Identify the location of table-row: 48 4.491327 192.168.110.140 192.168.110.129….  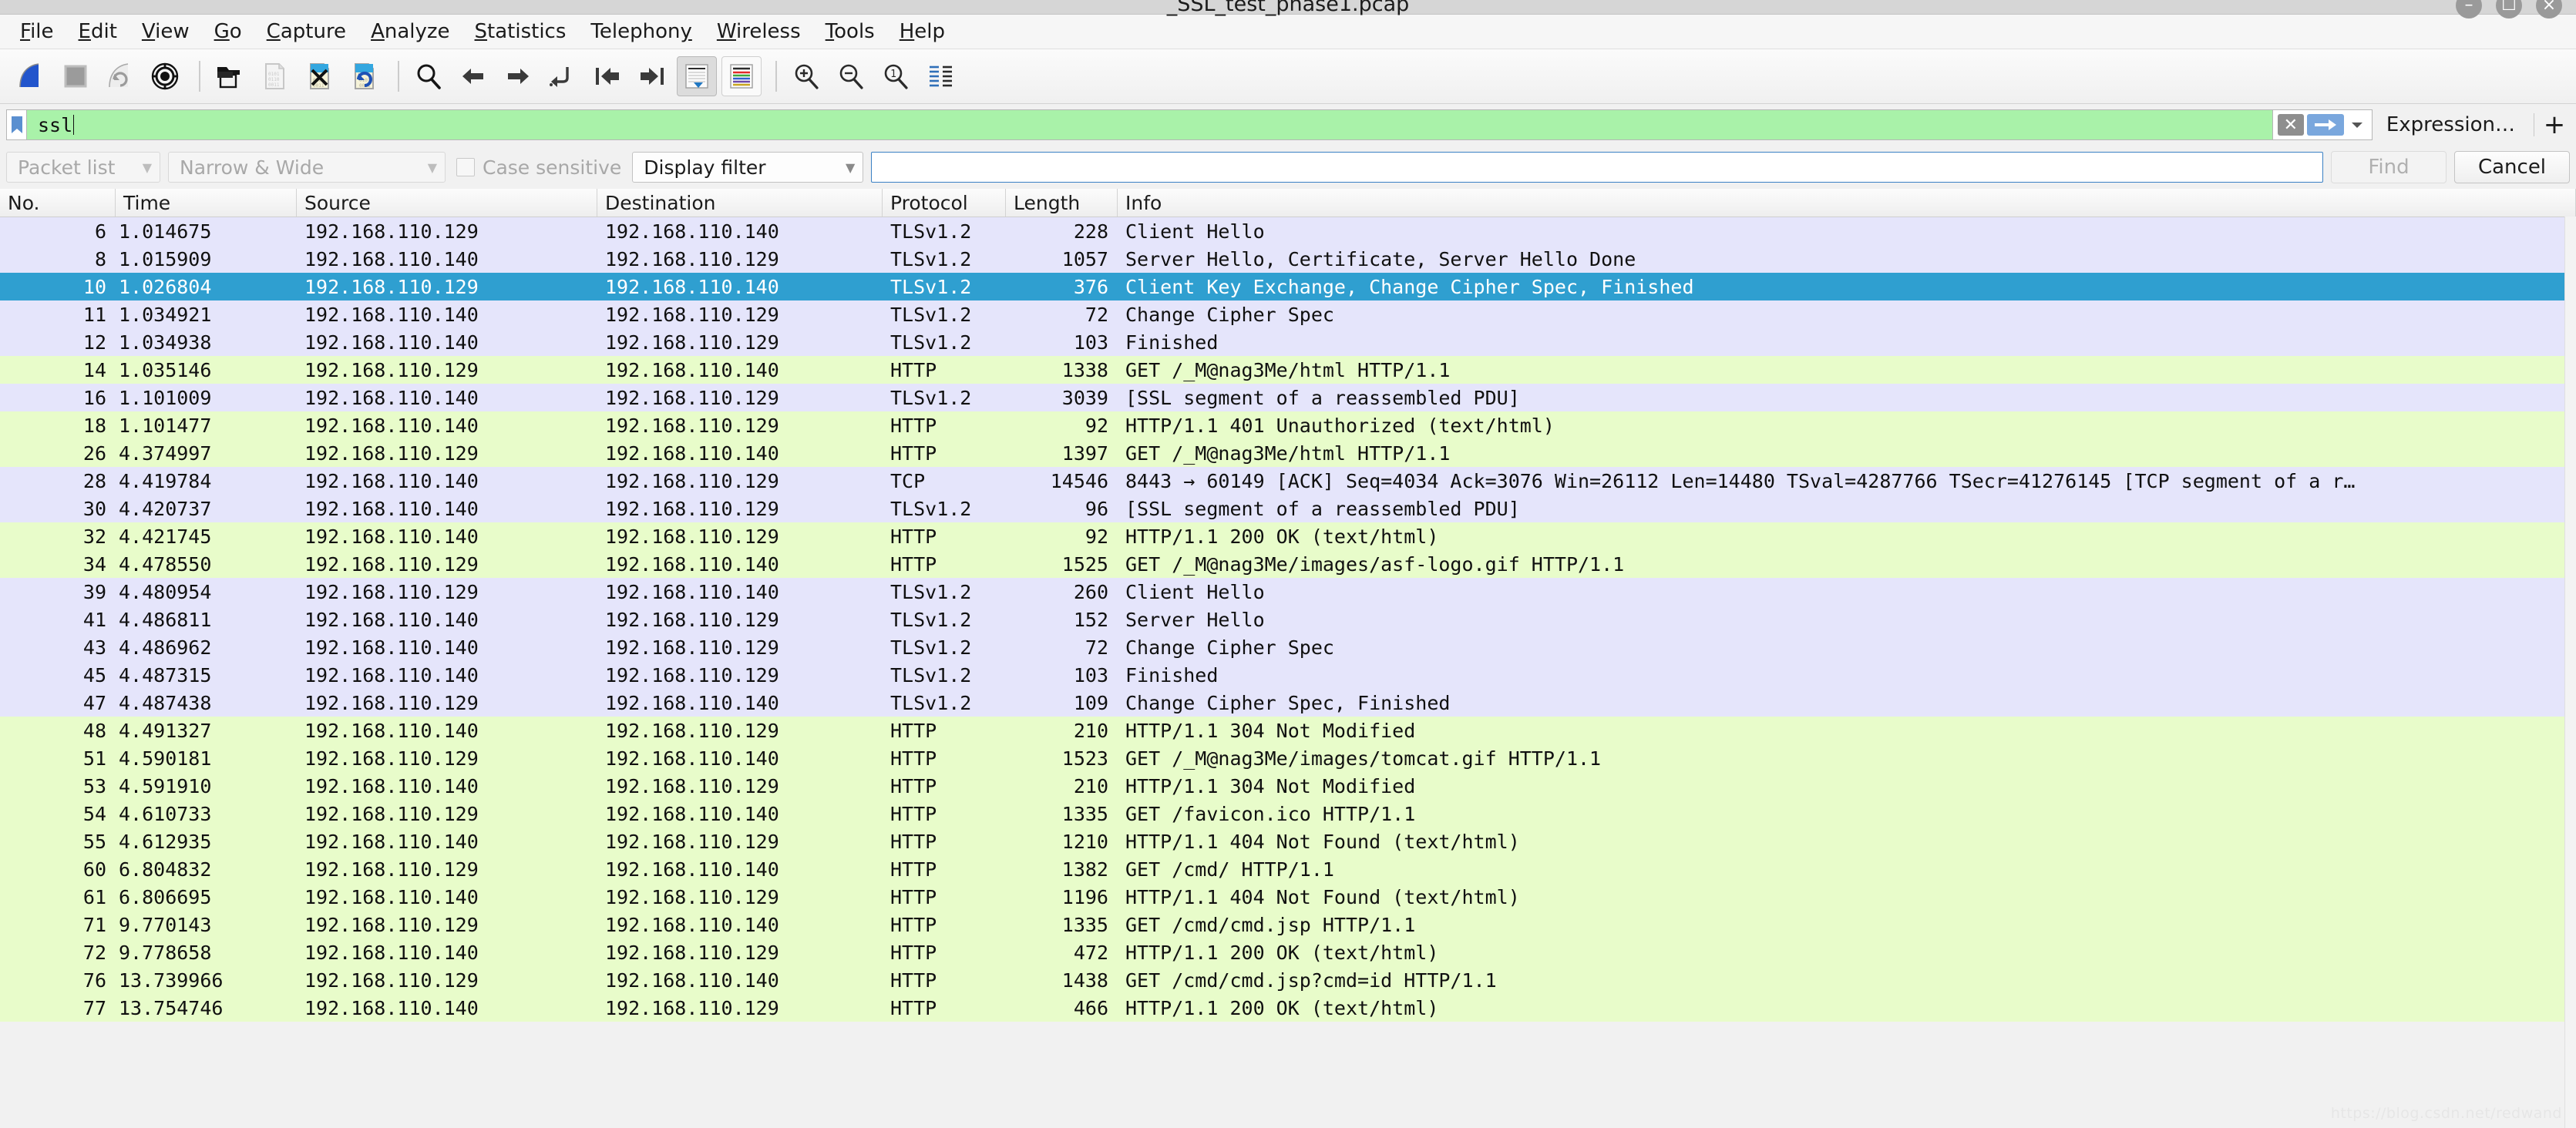
(1288, 730).